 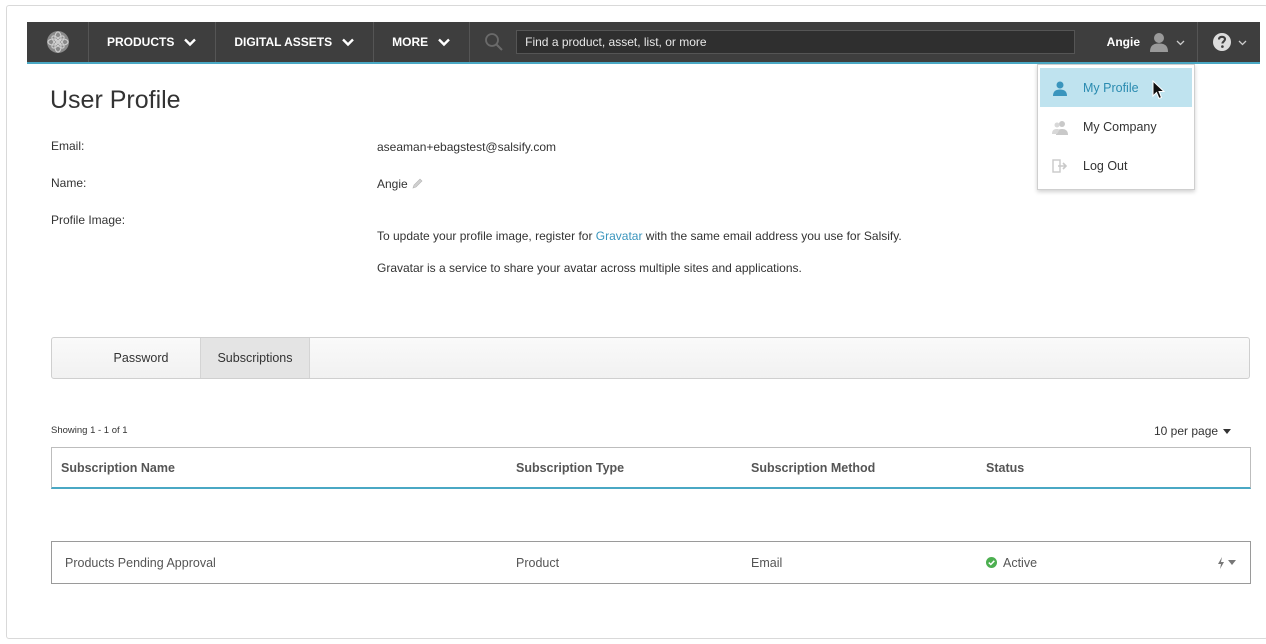 I want to click on help-menu-toggle, so click(x=1229, y=42).